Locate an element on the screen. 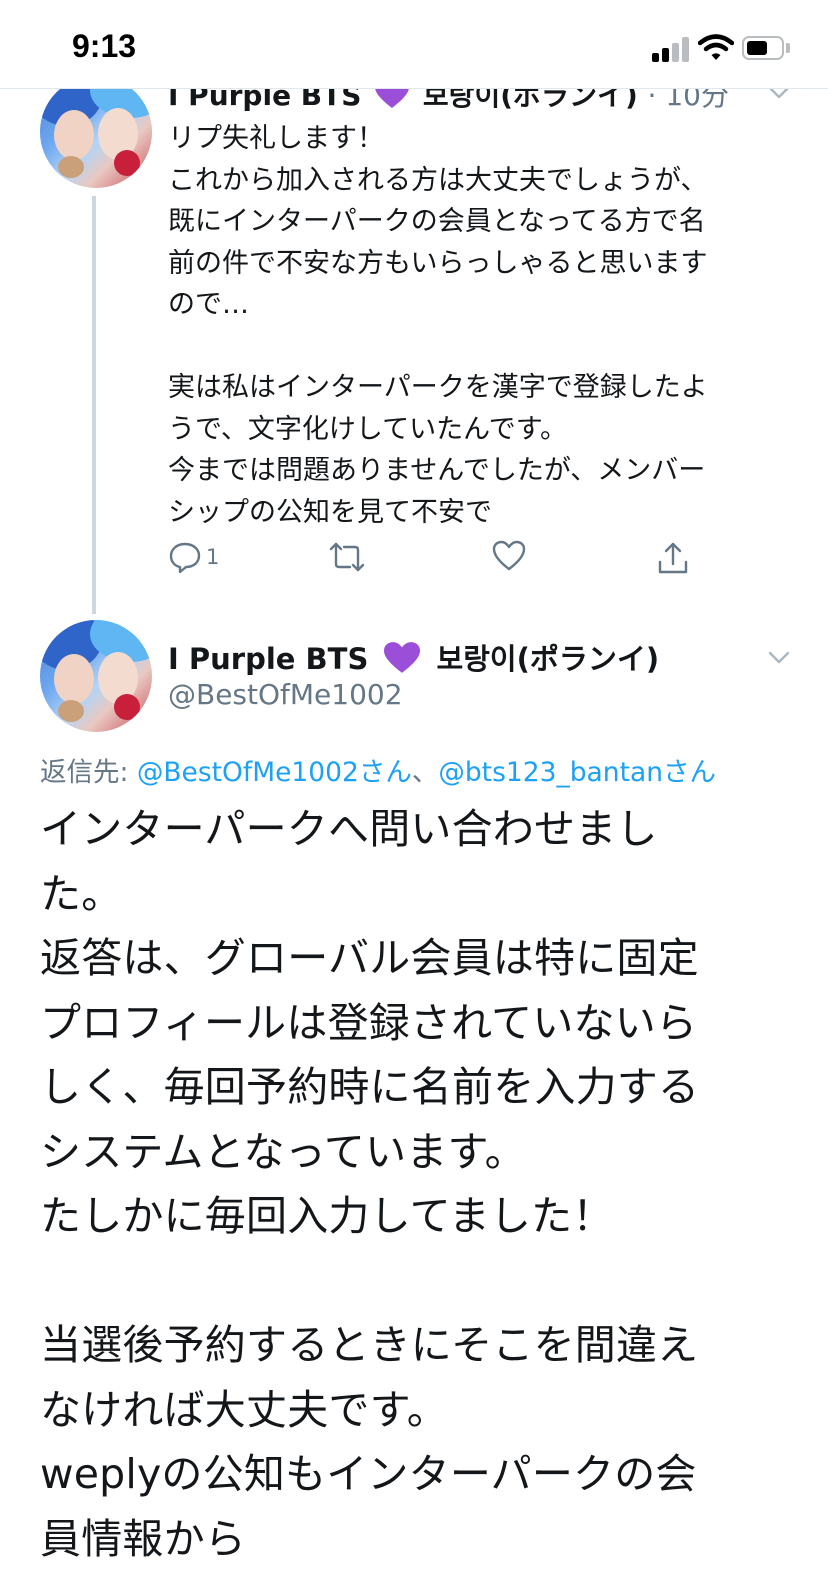 The image size is (828, 1571). share-icon is located at coordinates (673, 558).